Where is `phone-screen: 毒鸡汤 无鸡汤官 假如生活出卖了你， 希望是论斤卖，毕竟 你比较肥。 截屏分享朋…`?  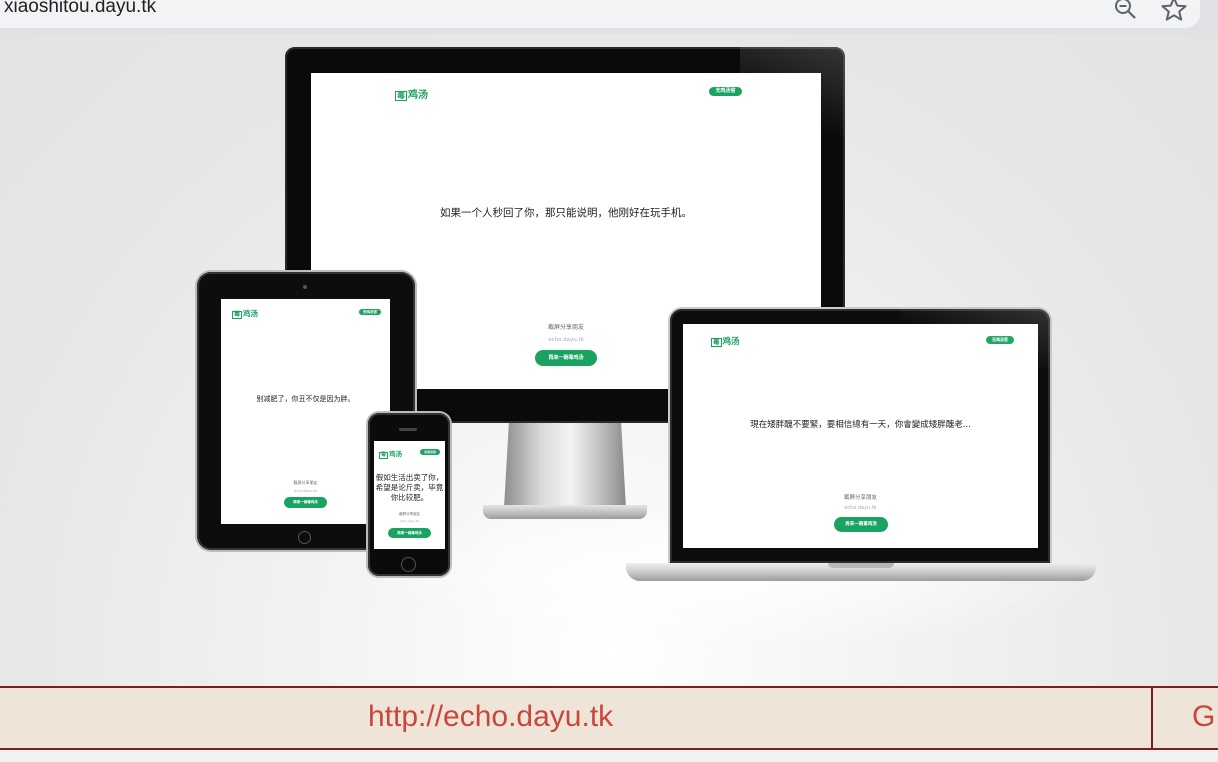 phone-screen: 毒鸡汤 无鸡汤官 假如生活出卖了你， 希望是论斤卖，毕竟 你比较肥。 截屏分享朋… is located at coordinates (409, 495).